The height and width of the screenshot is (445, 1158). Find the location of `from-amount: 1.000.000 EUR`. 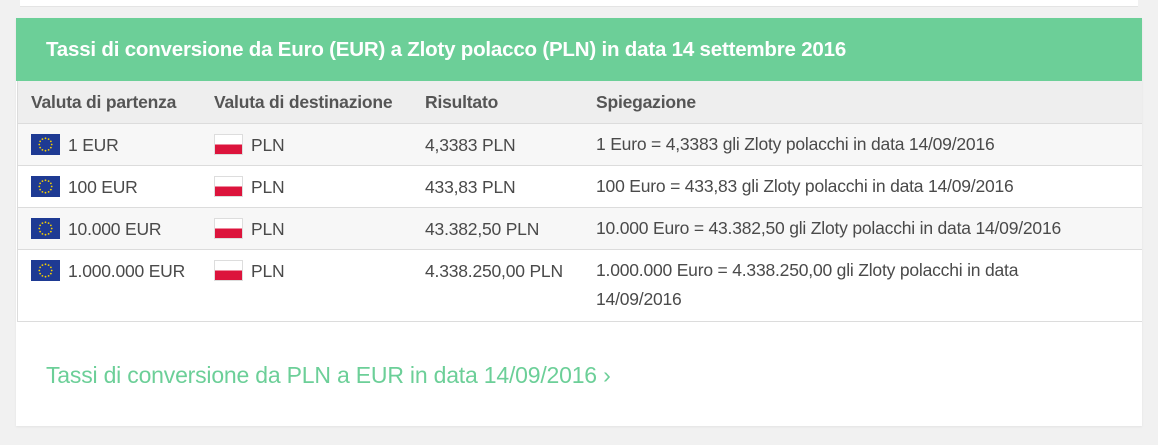

from-amount: 1.000.000 EUR is located at coordinates (127, 271).